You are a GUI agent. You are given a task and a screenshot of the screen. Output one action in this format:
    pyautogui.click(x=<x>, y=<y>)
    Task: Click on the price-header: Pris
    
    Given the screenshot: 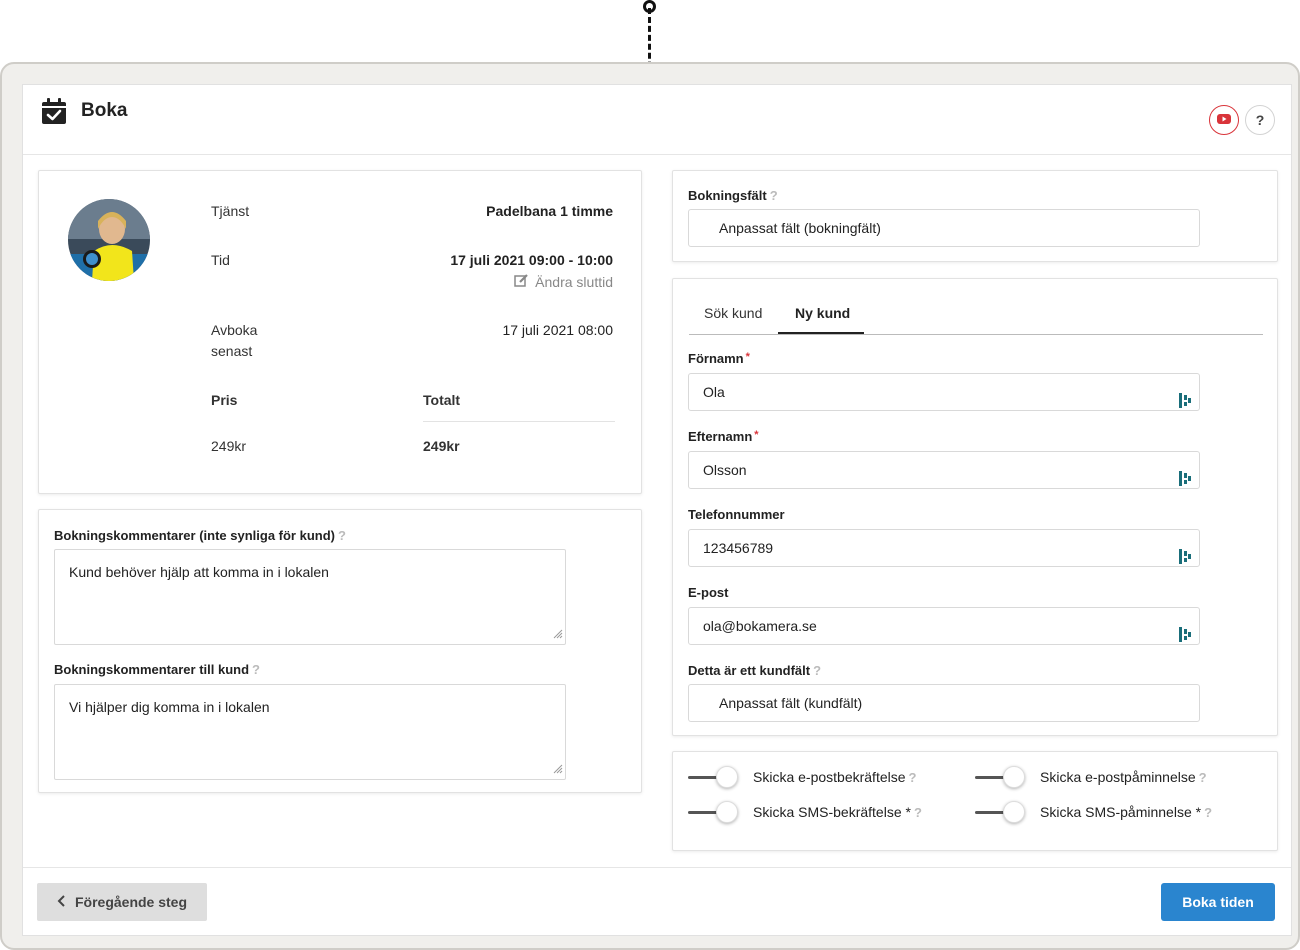 What is the action you would take?
    pyautogui.click(x=224, y=400)
    